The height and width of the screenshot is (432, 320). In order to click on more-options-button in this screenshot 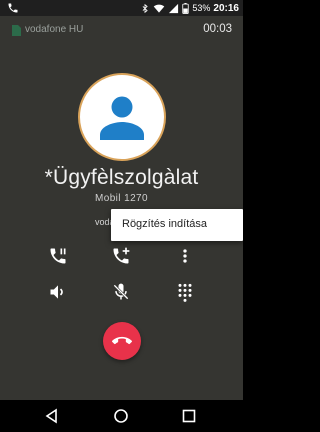, I will do `click(185, 256)`.